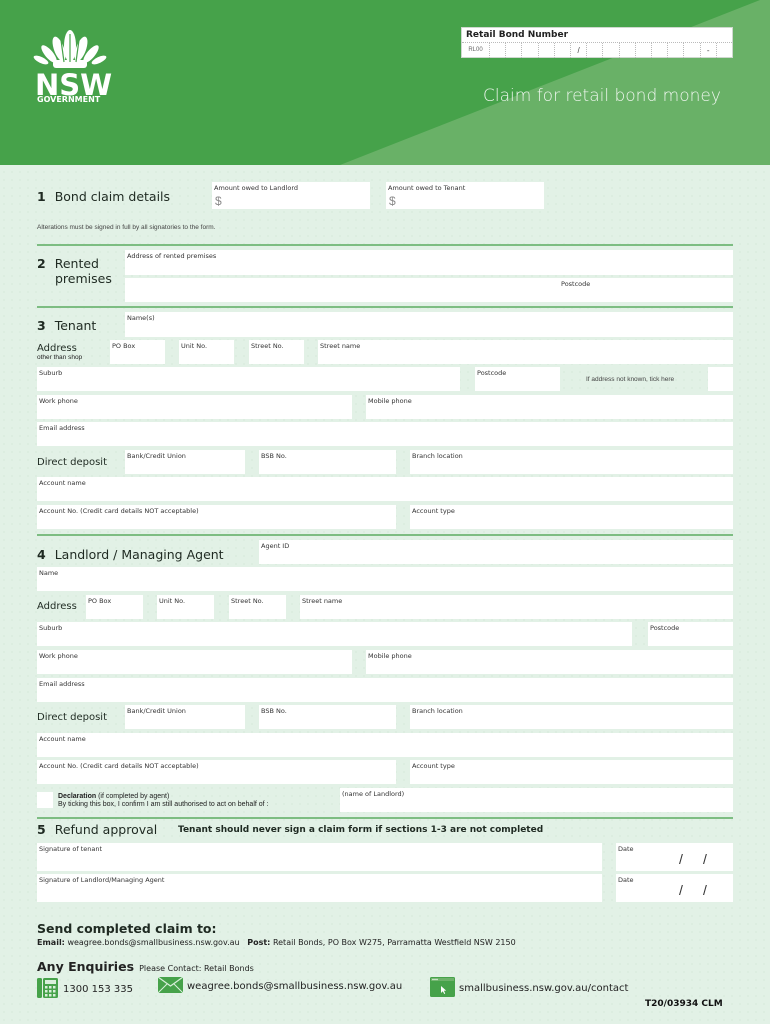  Describe the element at coordinates (51, 373) in the screenshot. I see `suburb-label: Suburb` at that location.